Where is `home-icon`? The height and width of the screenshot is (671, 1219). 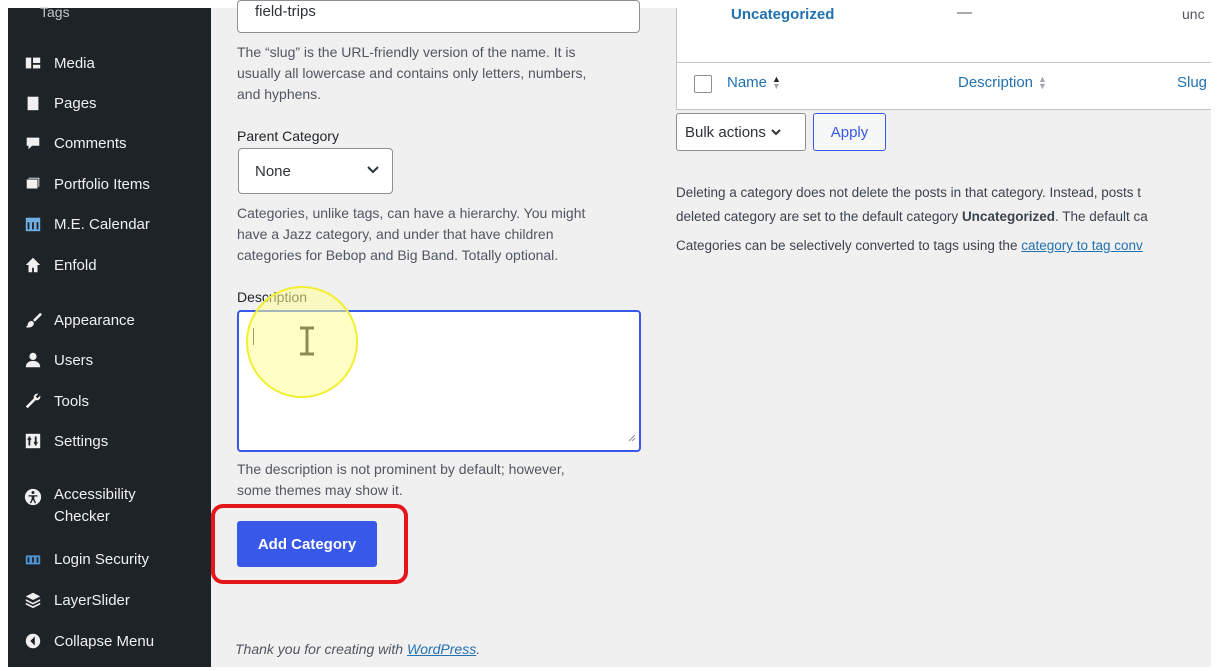 home-icon is located at coordinates (33, 265).